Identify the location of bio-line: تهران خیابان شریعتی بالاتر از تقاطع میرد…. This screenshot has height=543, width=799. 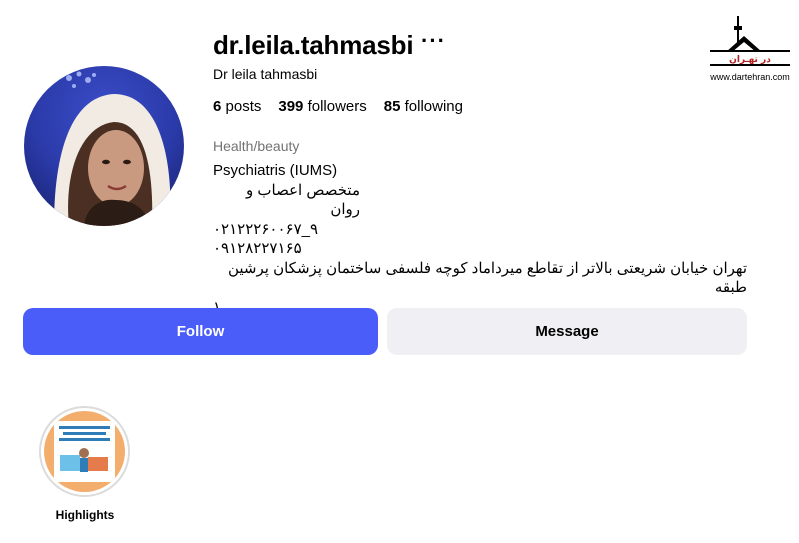
(487, 278).